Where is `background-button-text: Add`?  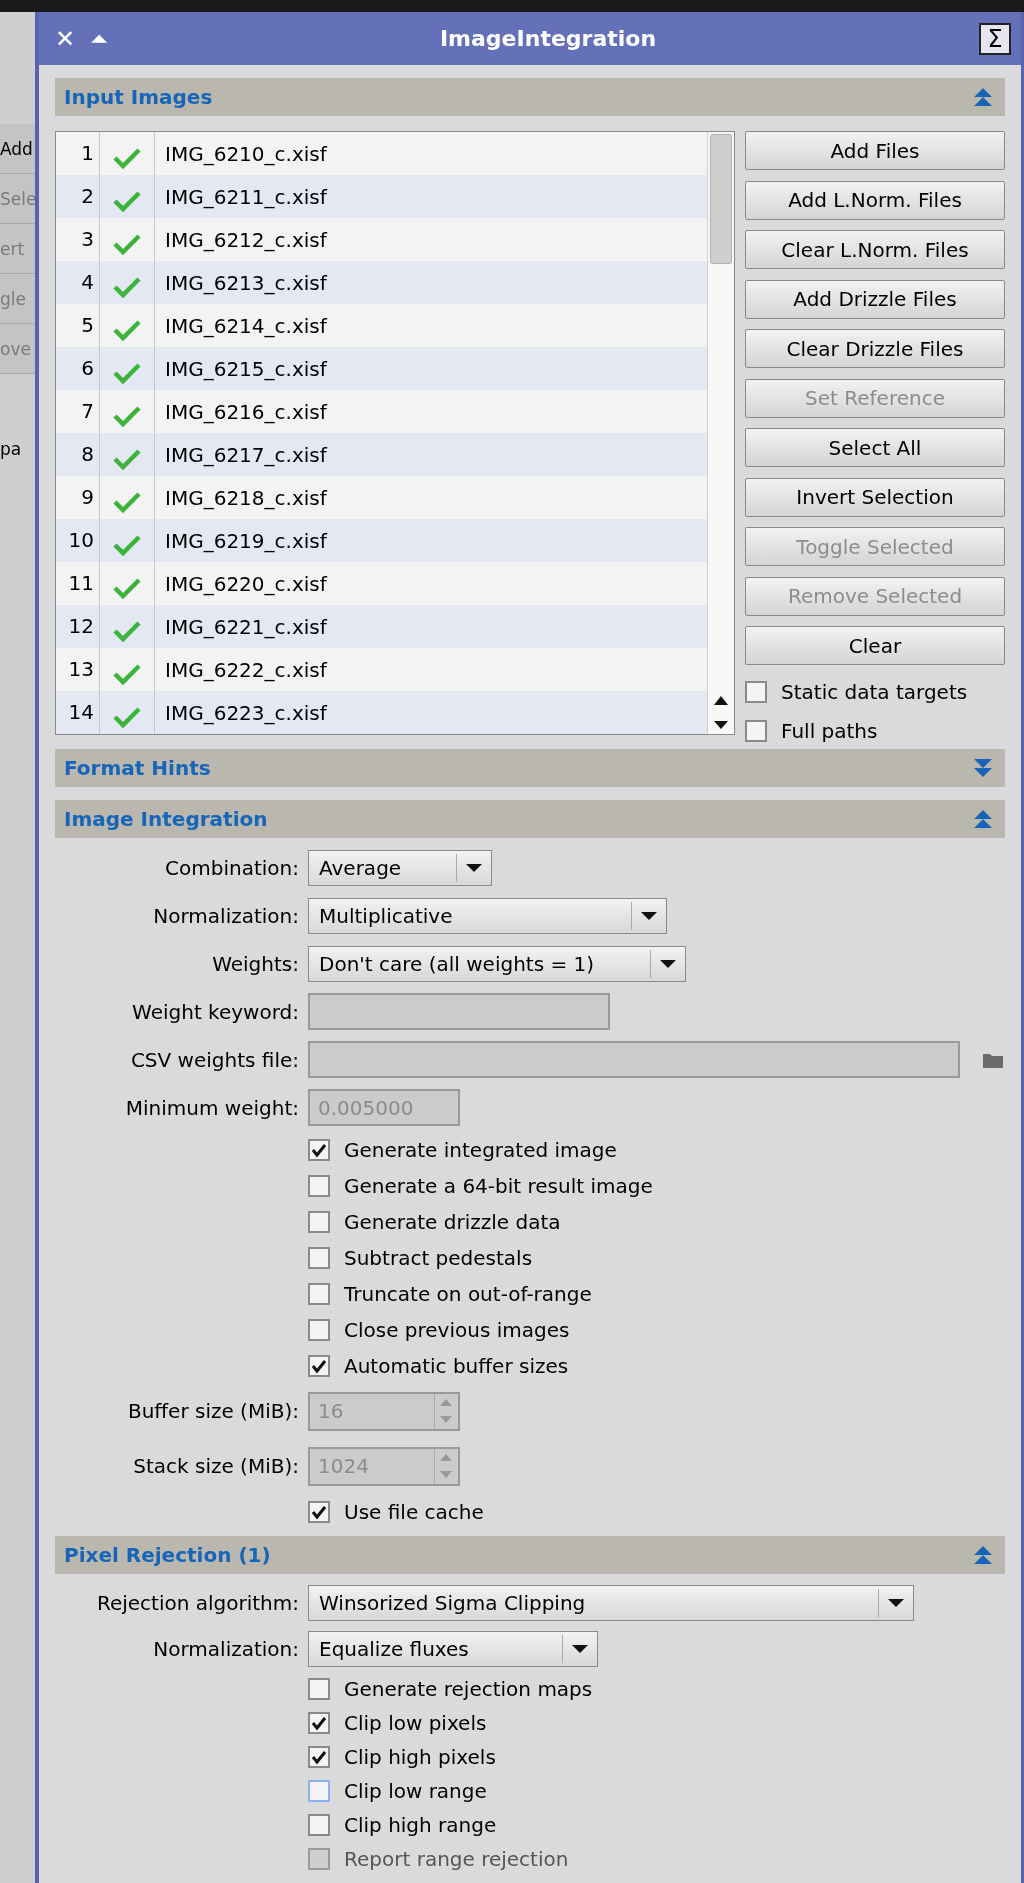
background-button-text: Add is located at coordinates (17, 149).